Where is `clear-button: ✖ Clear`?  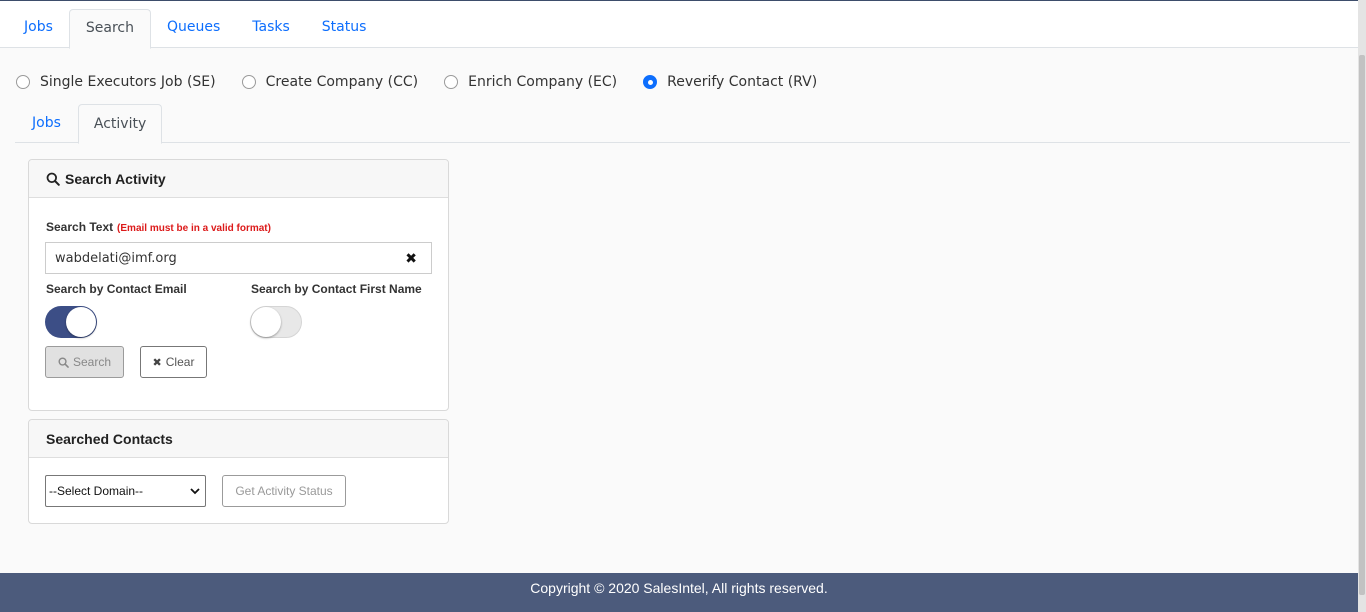 clear-button: ✖ Clear is located at coordinates (173, 362).